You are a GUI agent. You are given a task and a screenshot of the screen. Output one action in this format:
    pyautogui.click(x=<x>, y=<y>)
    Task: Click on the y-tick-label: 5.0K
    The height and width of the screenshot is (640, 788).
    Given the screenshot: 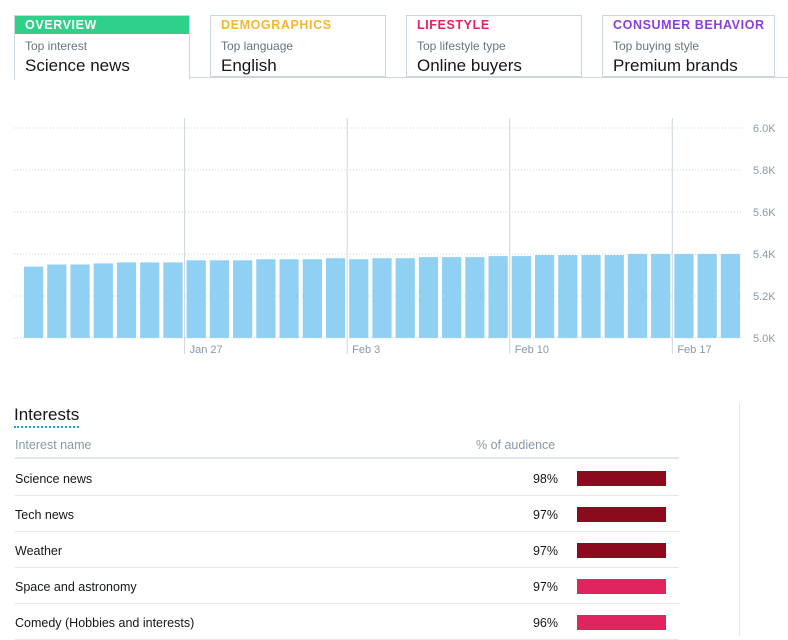 What is the action you would take?
    pyautogui.click(x=764, y=339)
    